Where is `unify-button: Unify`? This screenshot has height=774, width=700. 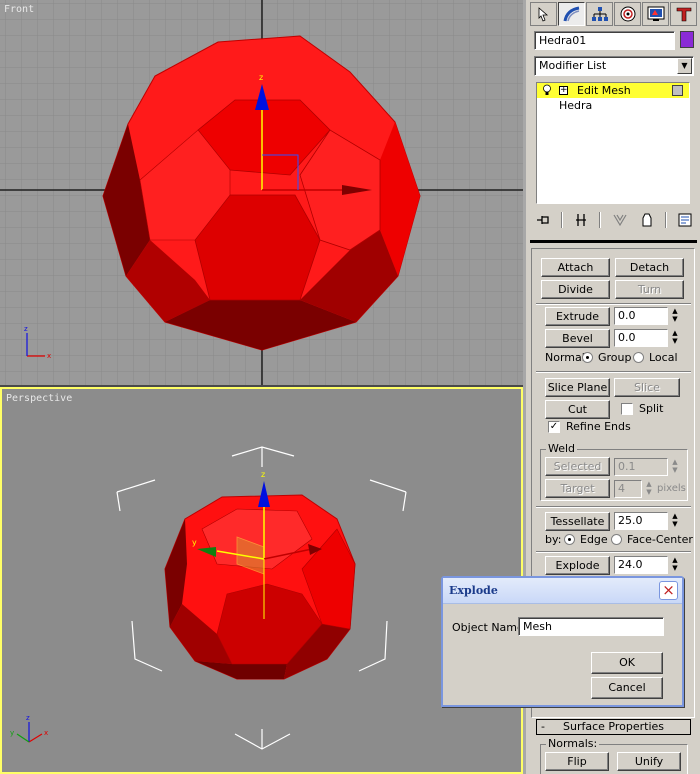 unify-button: Unify is located at coordinates (649, 761).